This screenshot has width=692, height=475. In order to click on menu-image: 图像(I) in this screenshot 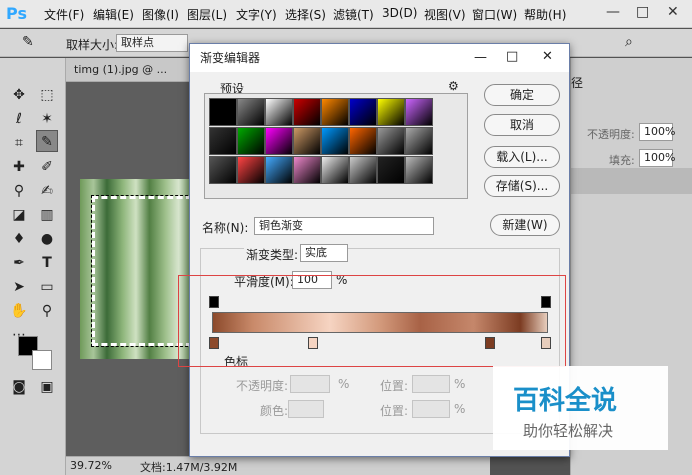, I will do `click(160, 14)`.